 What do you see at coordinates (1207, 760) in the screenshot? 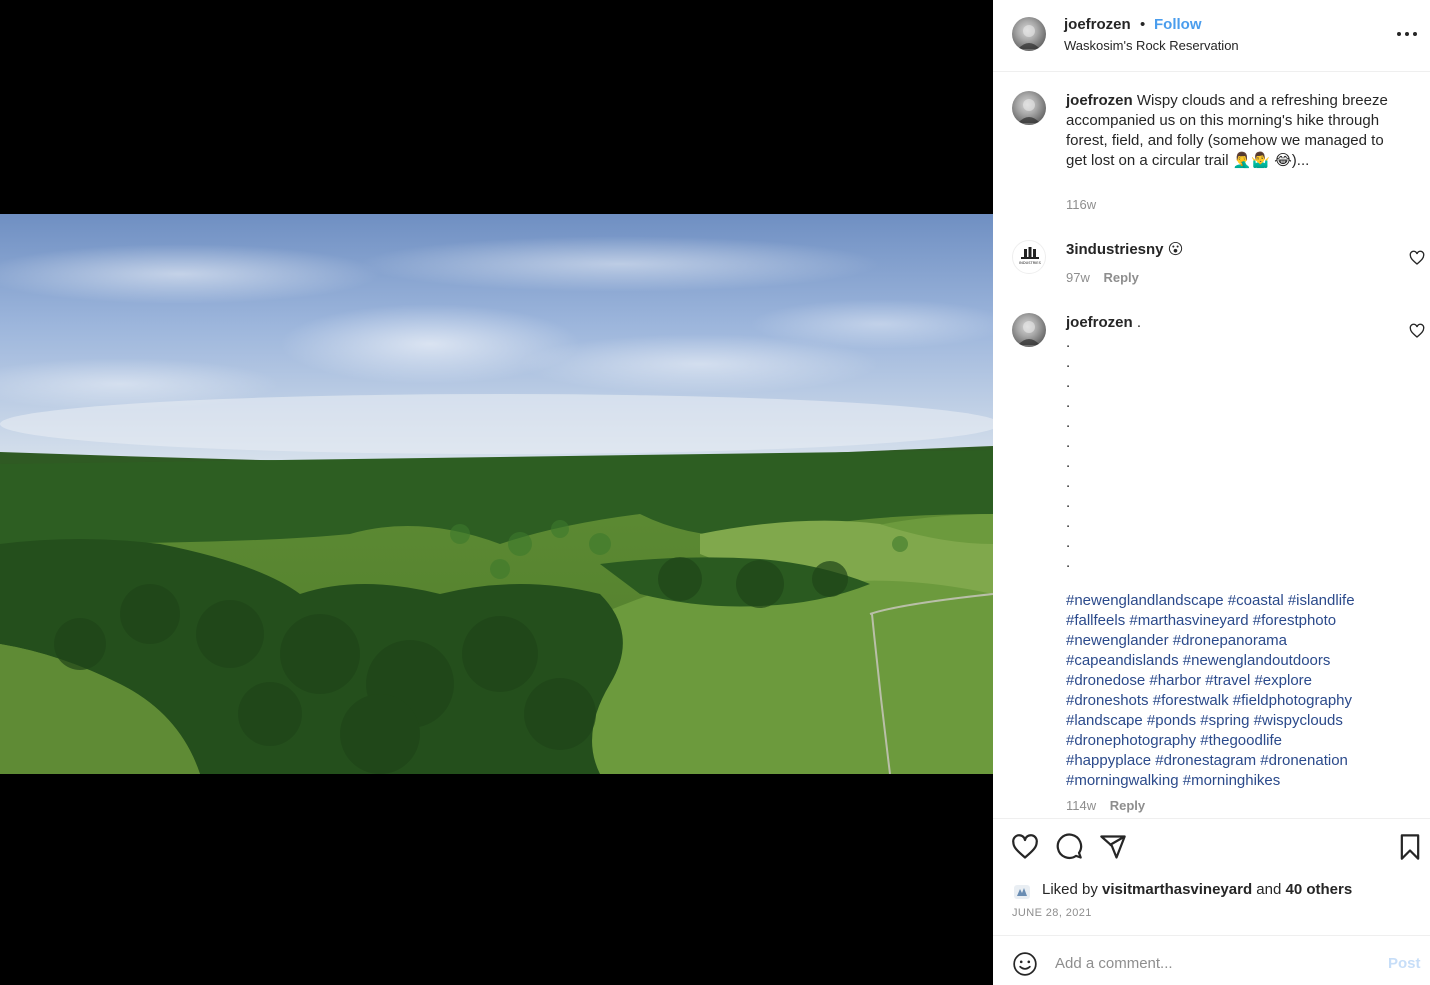
I see `hashtag-line: #happyplace #dronestagram #dronenation` at bounding box center [1207, 760].